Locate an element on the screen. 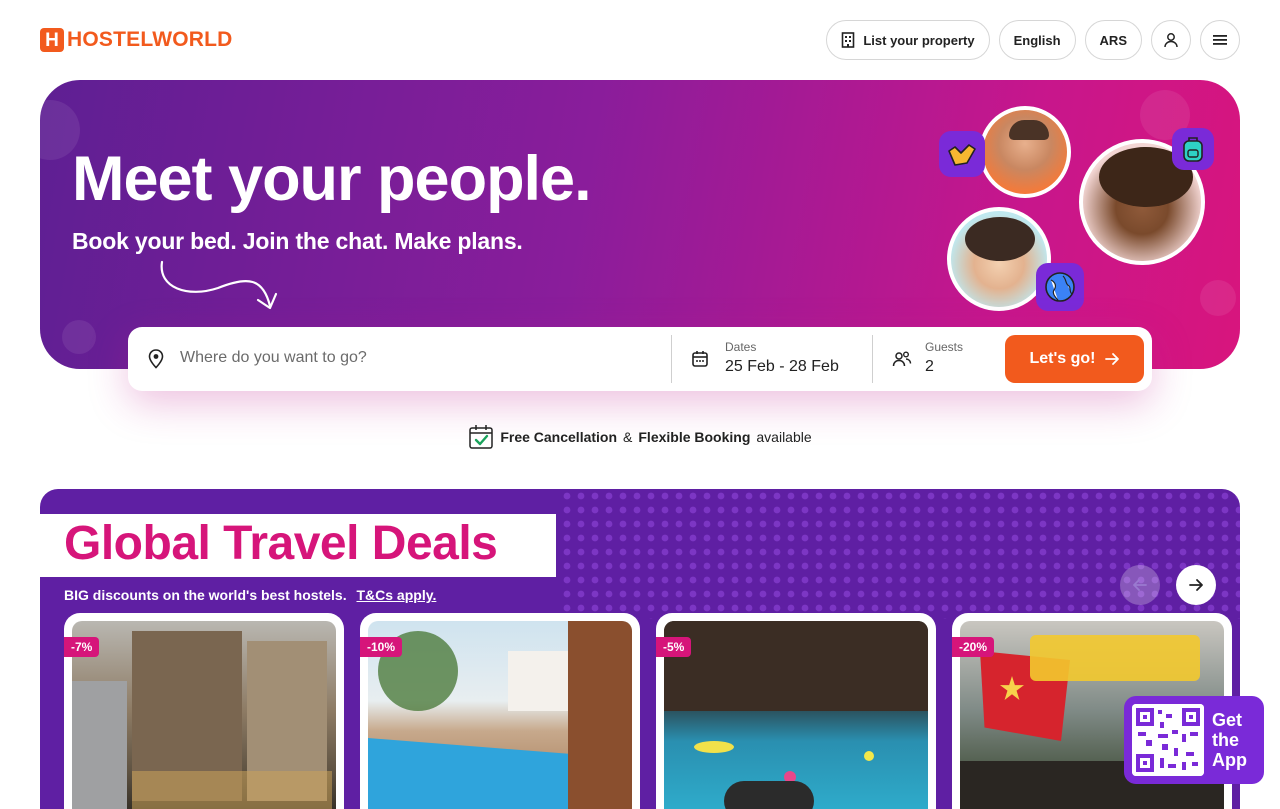 Image resolution: width=1280 pixels, height=809 pixels. hero-title: Meet your people. is located at coordinates (332, 179).